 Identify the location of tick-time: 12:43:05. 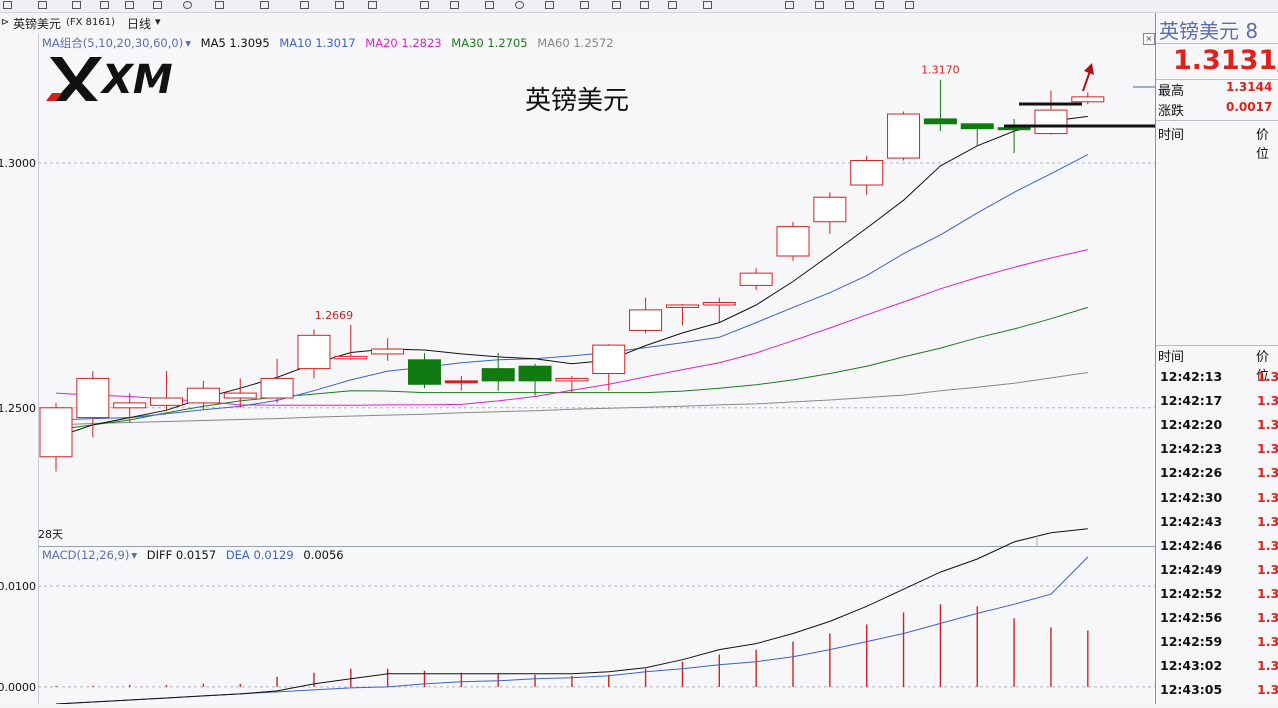
(1191, 690).